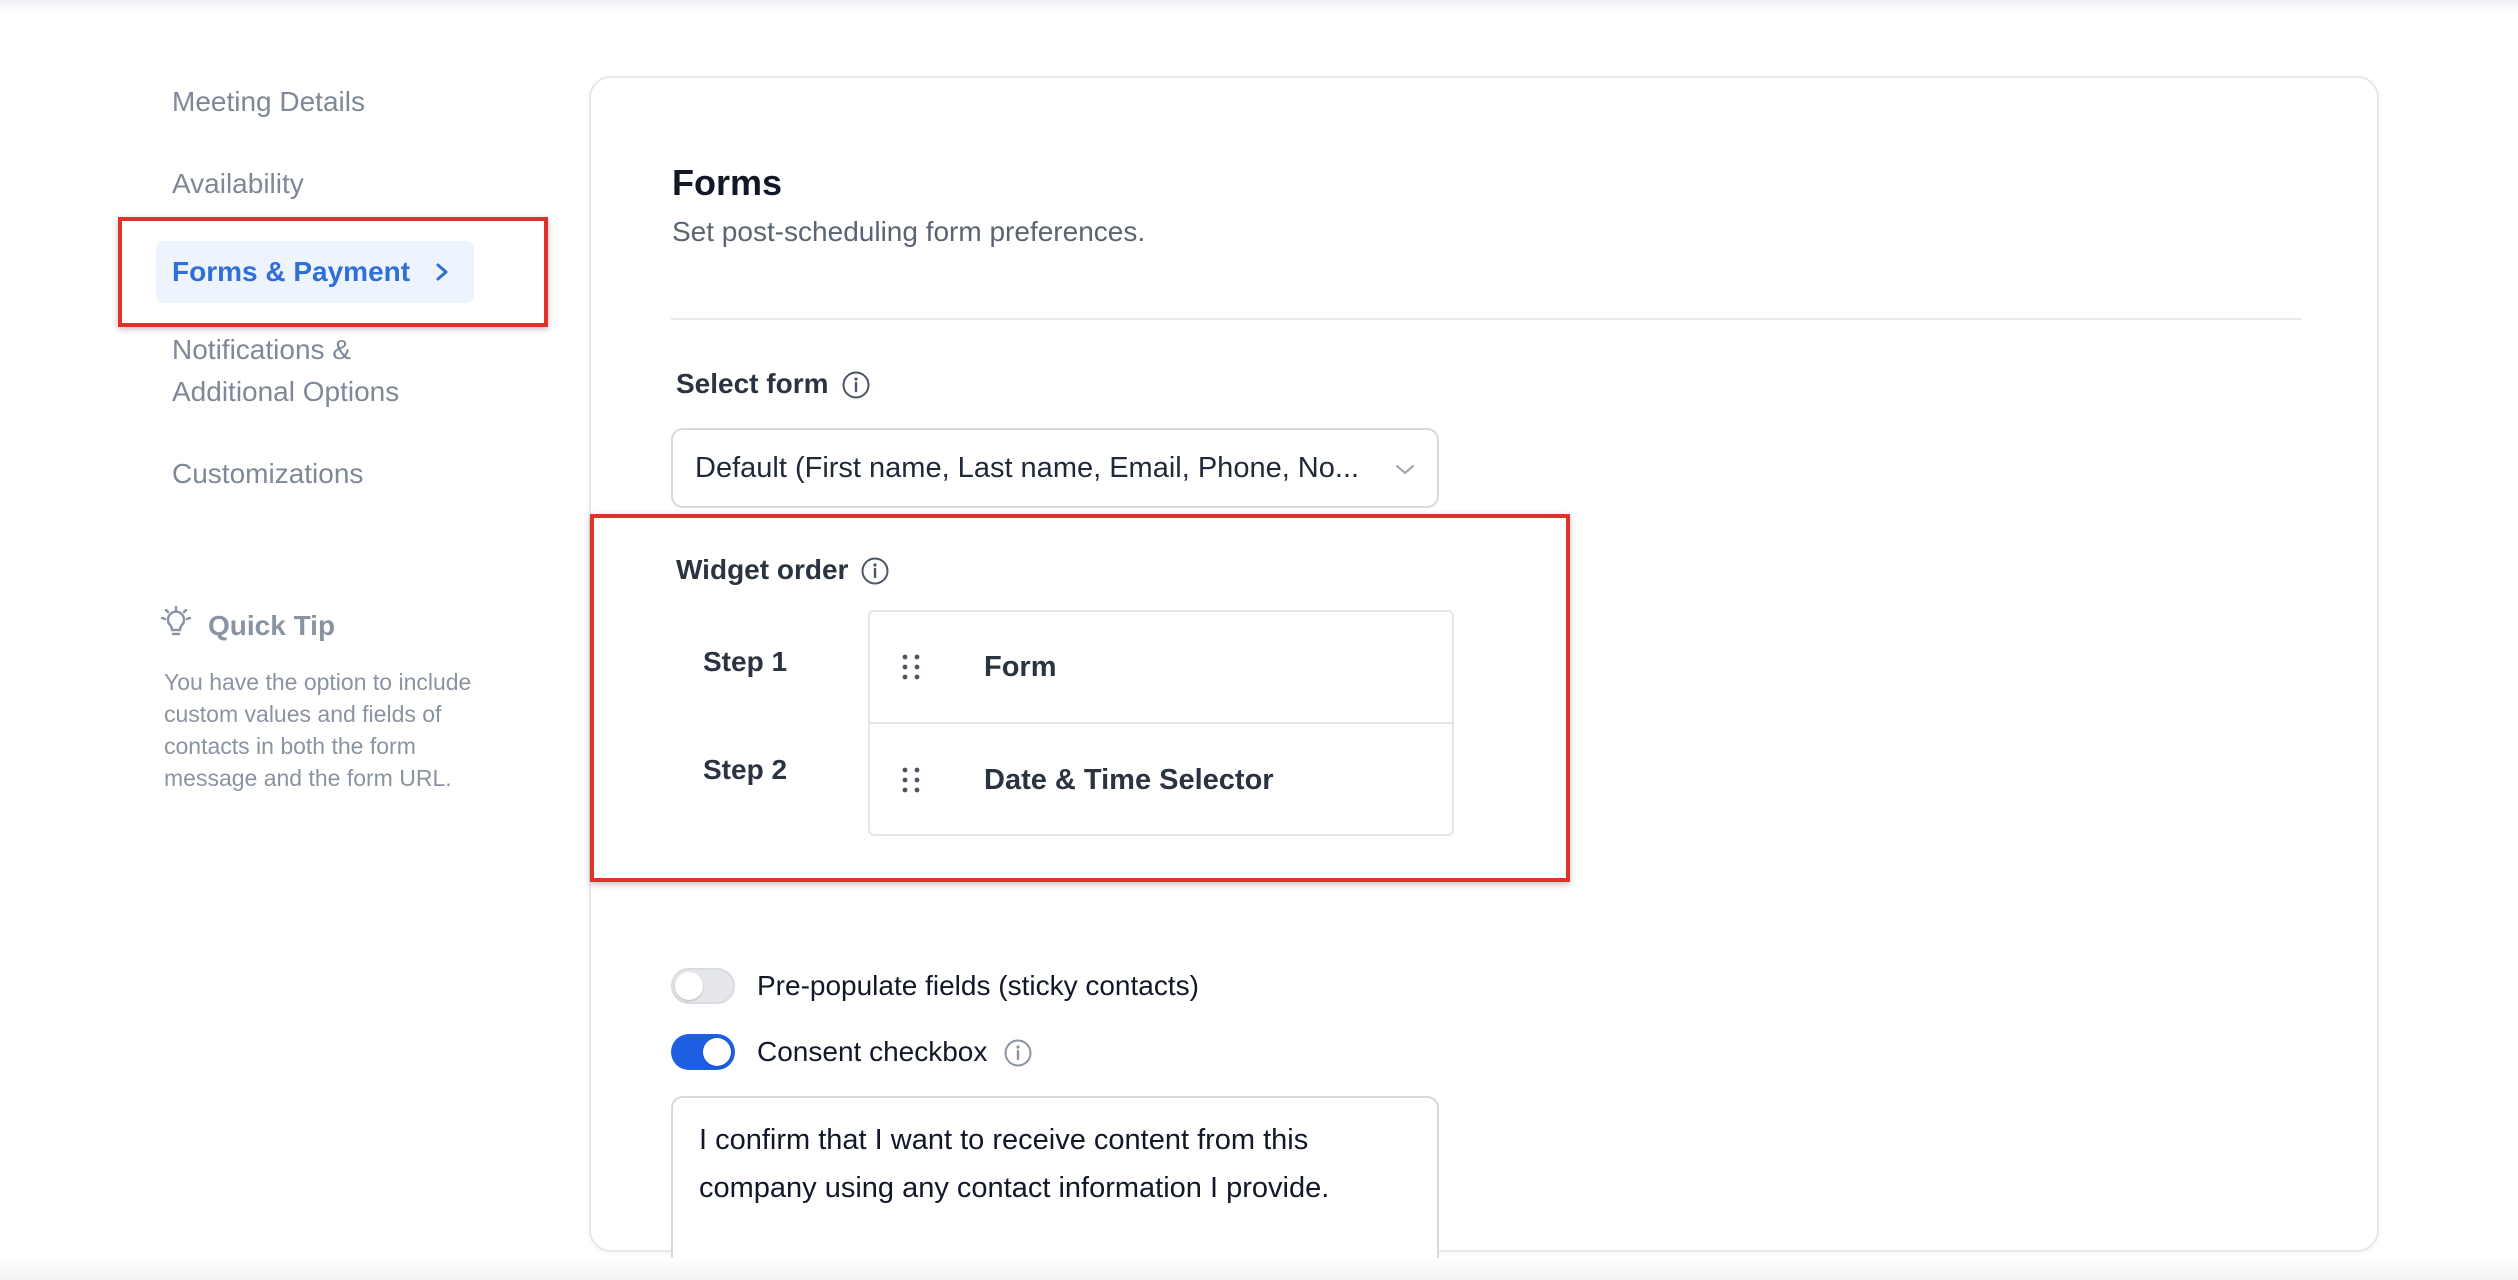  Describe the element at coordinates (978, 985) in the screenshot. I see `prepopulate-label: Pre-populate fields (sticky contacts)` at that location.